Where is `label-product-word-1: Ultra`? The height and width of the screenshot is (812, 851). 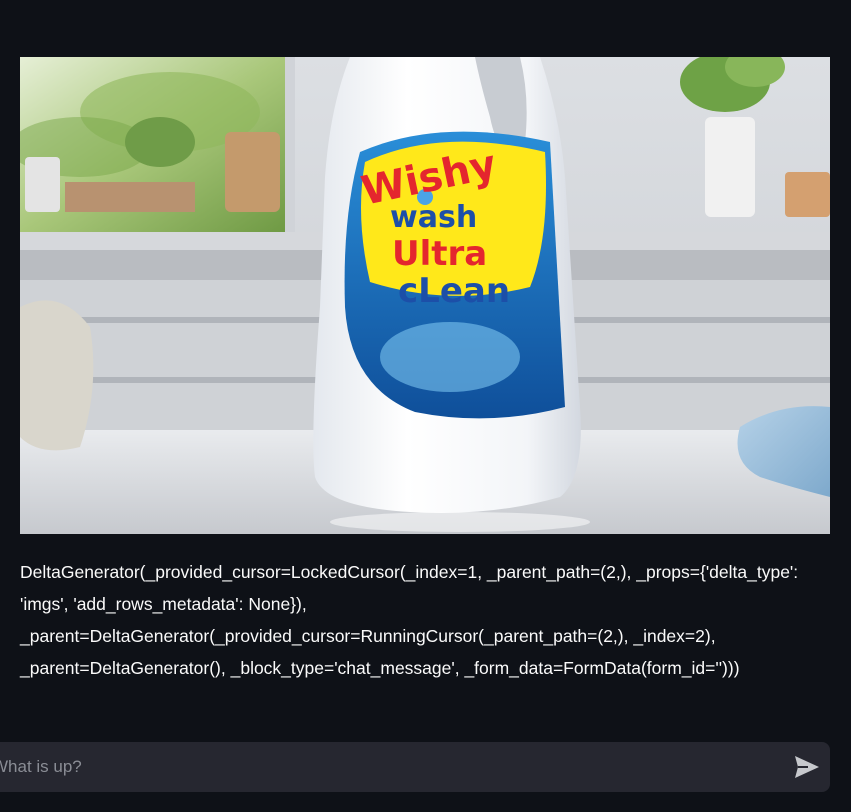 label-product-word-1: Ultra is located at coordinates (439, 254).